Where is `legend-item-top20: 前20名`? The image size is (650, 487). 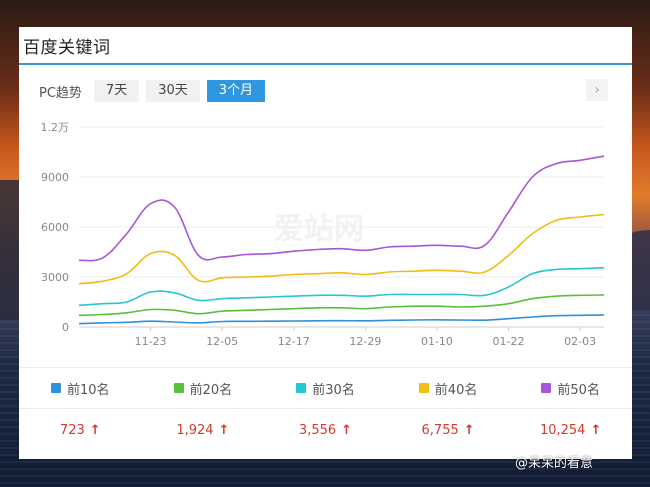 legend-item-top20: 前20名 is located at coordinates (203, 388).